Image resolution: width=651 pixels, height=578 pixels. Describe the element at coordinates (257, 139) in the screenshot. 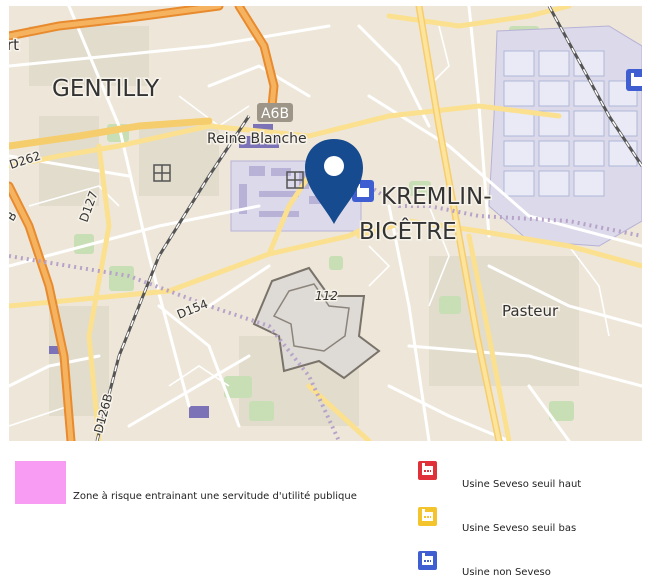

I see `place-label-reine-blanche: Reine Blanche` at that location.